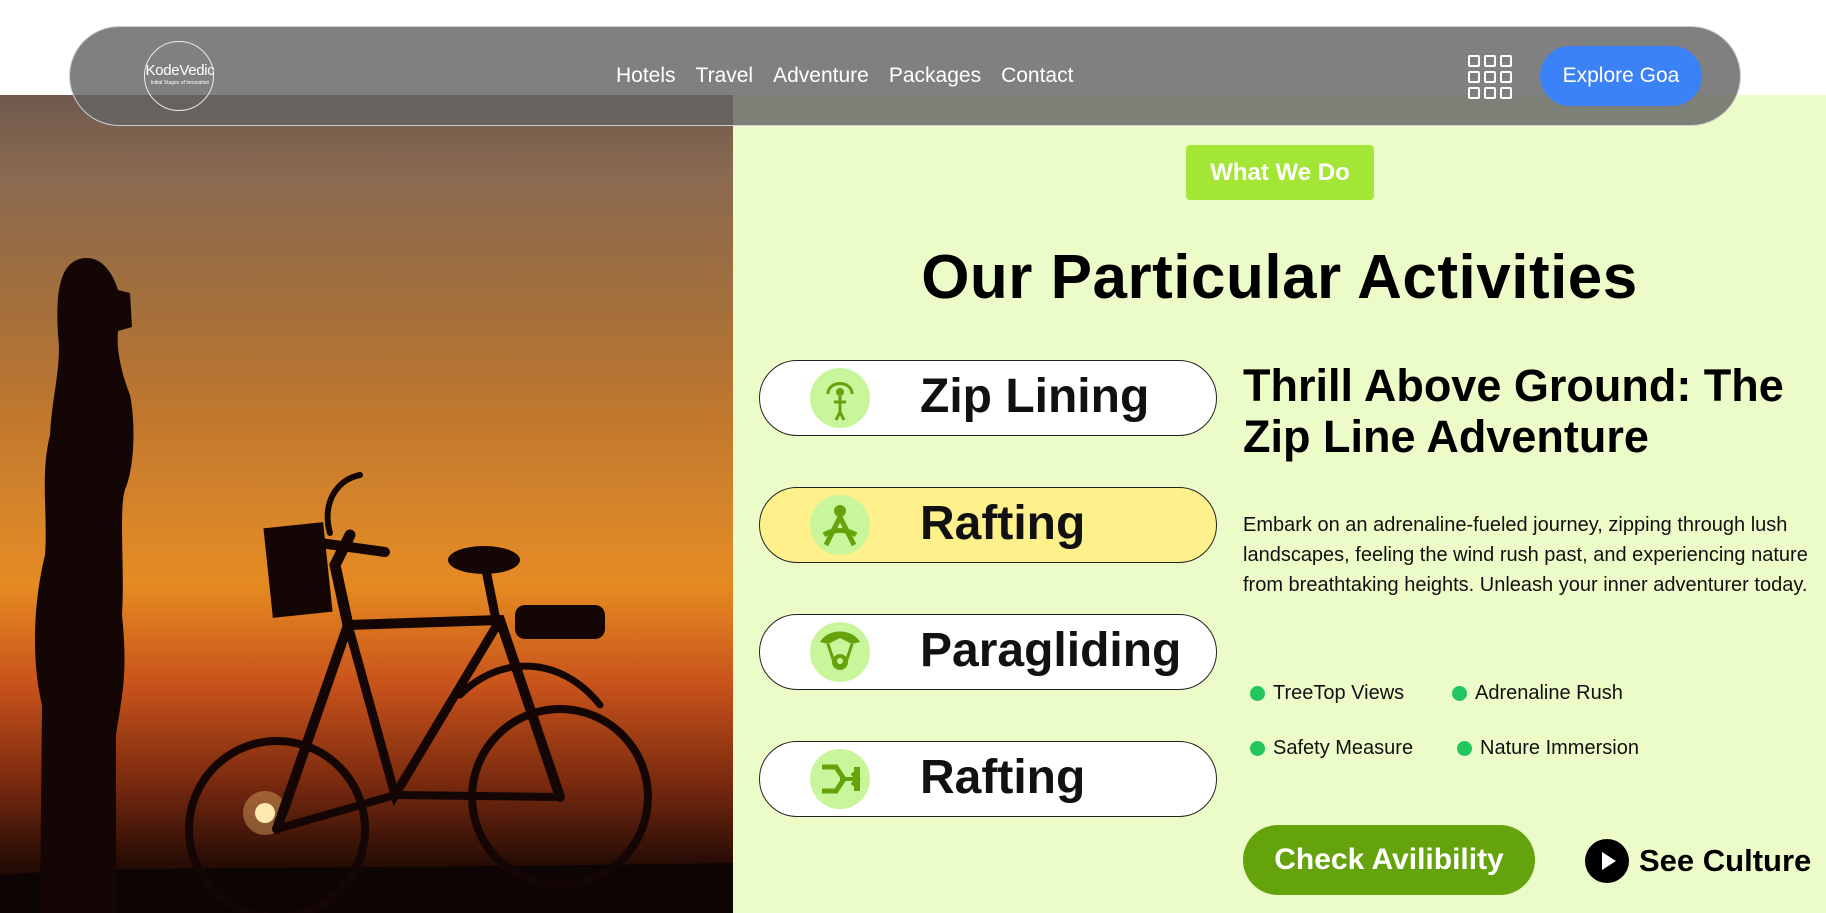 This screenshot has width=1826, height=913. What do you see at coordinates (840, 525) in the screenshot?
I see `rafting-icon` at bounding box center [840, 525].